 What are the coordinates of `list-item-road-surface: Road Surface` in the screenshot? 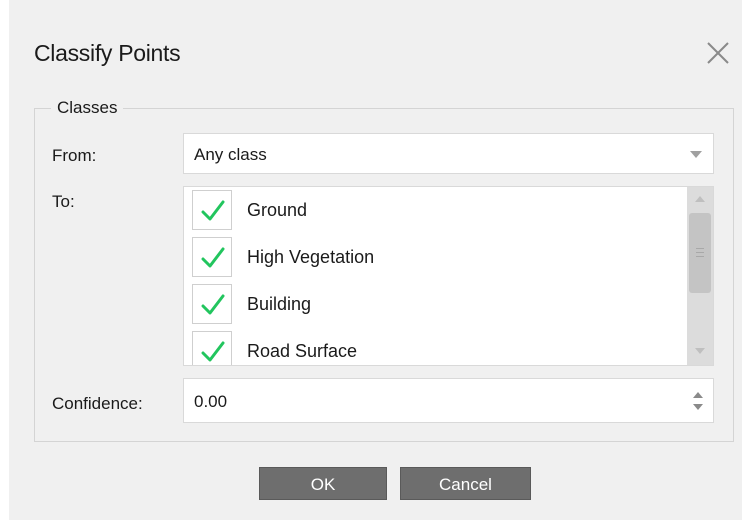 It's located at (432, 348).